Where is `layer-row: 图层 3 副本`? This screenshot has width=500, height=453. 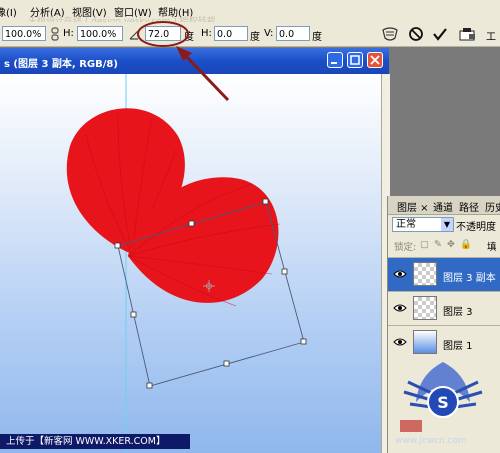
layer-row: 图层 3 副本 is located at coordinates (444, 274).